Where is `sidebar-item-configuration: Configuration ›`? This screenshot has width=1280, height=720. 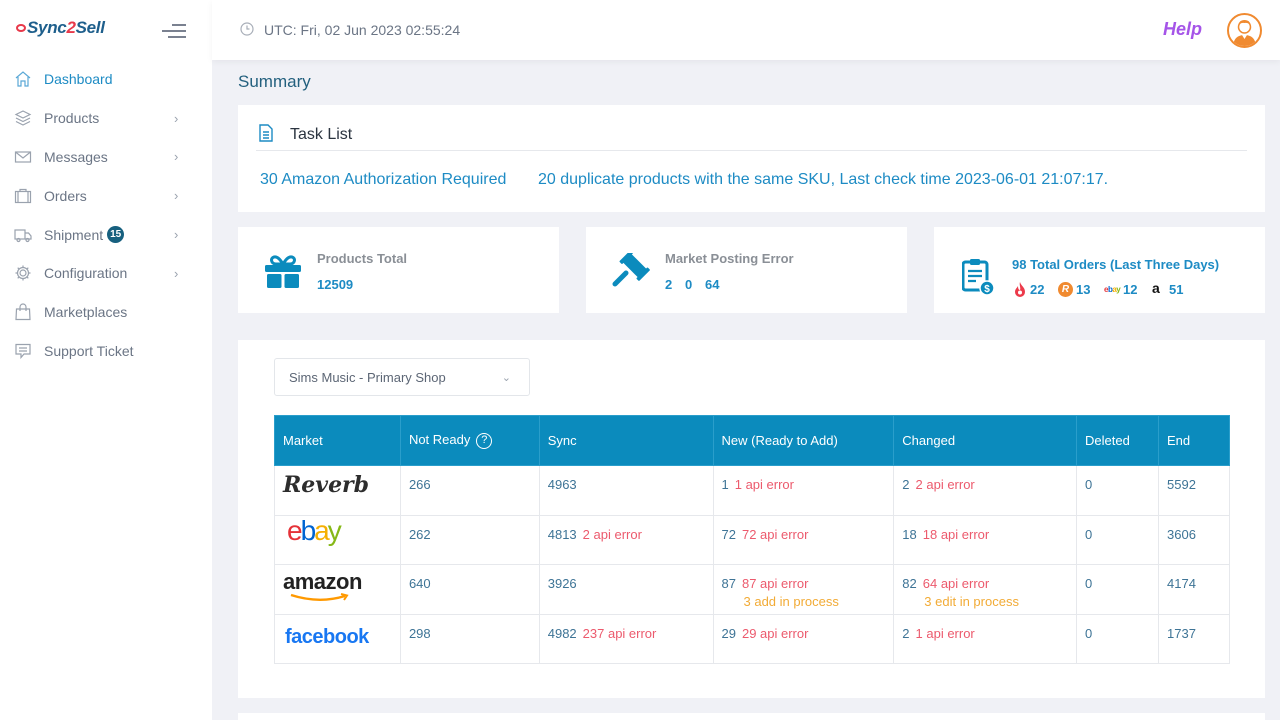 sidebar-item-configuration: Configuration › is located at coordinates (106, 273).